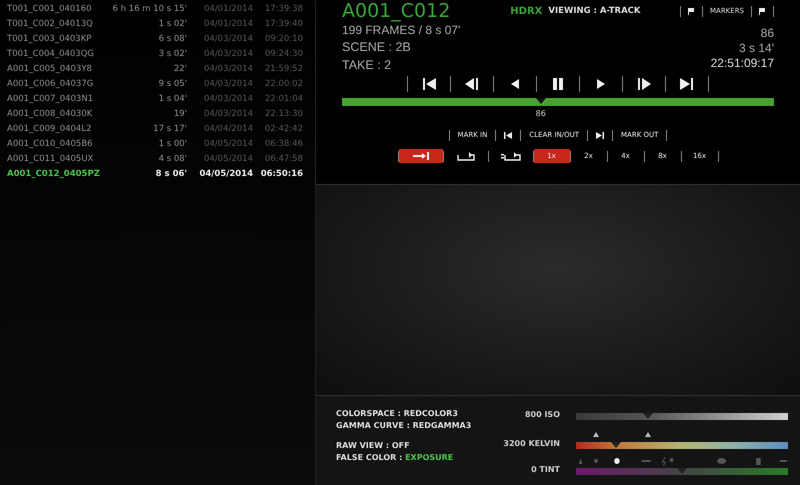 This screenshot has height=485, width=800. Describe the element at coordinates (169, 129) in the screenshot. I see `clip-duration: 17 s 17'` at that location.